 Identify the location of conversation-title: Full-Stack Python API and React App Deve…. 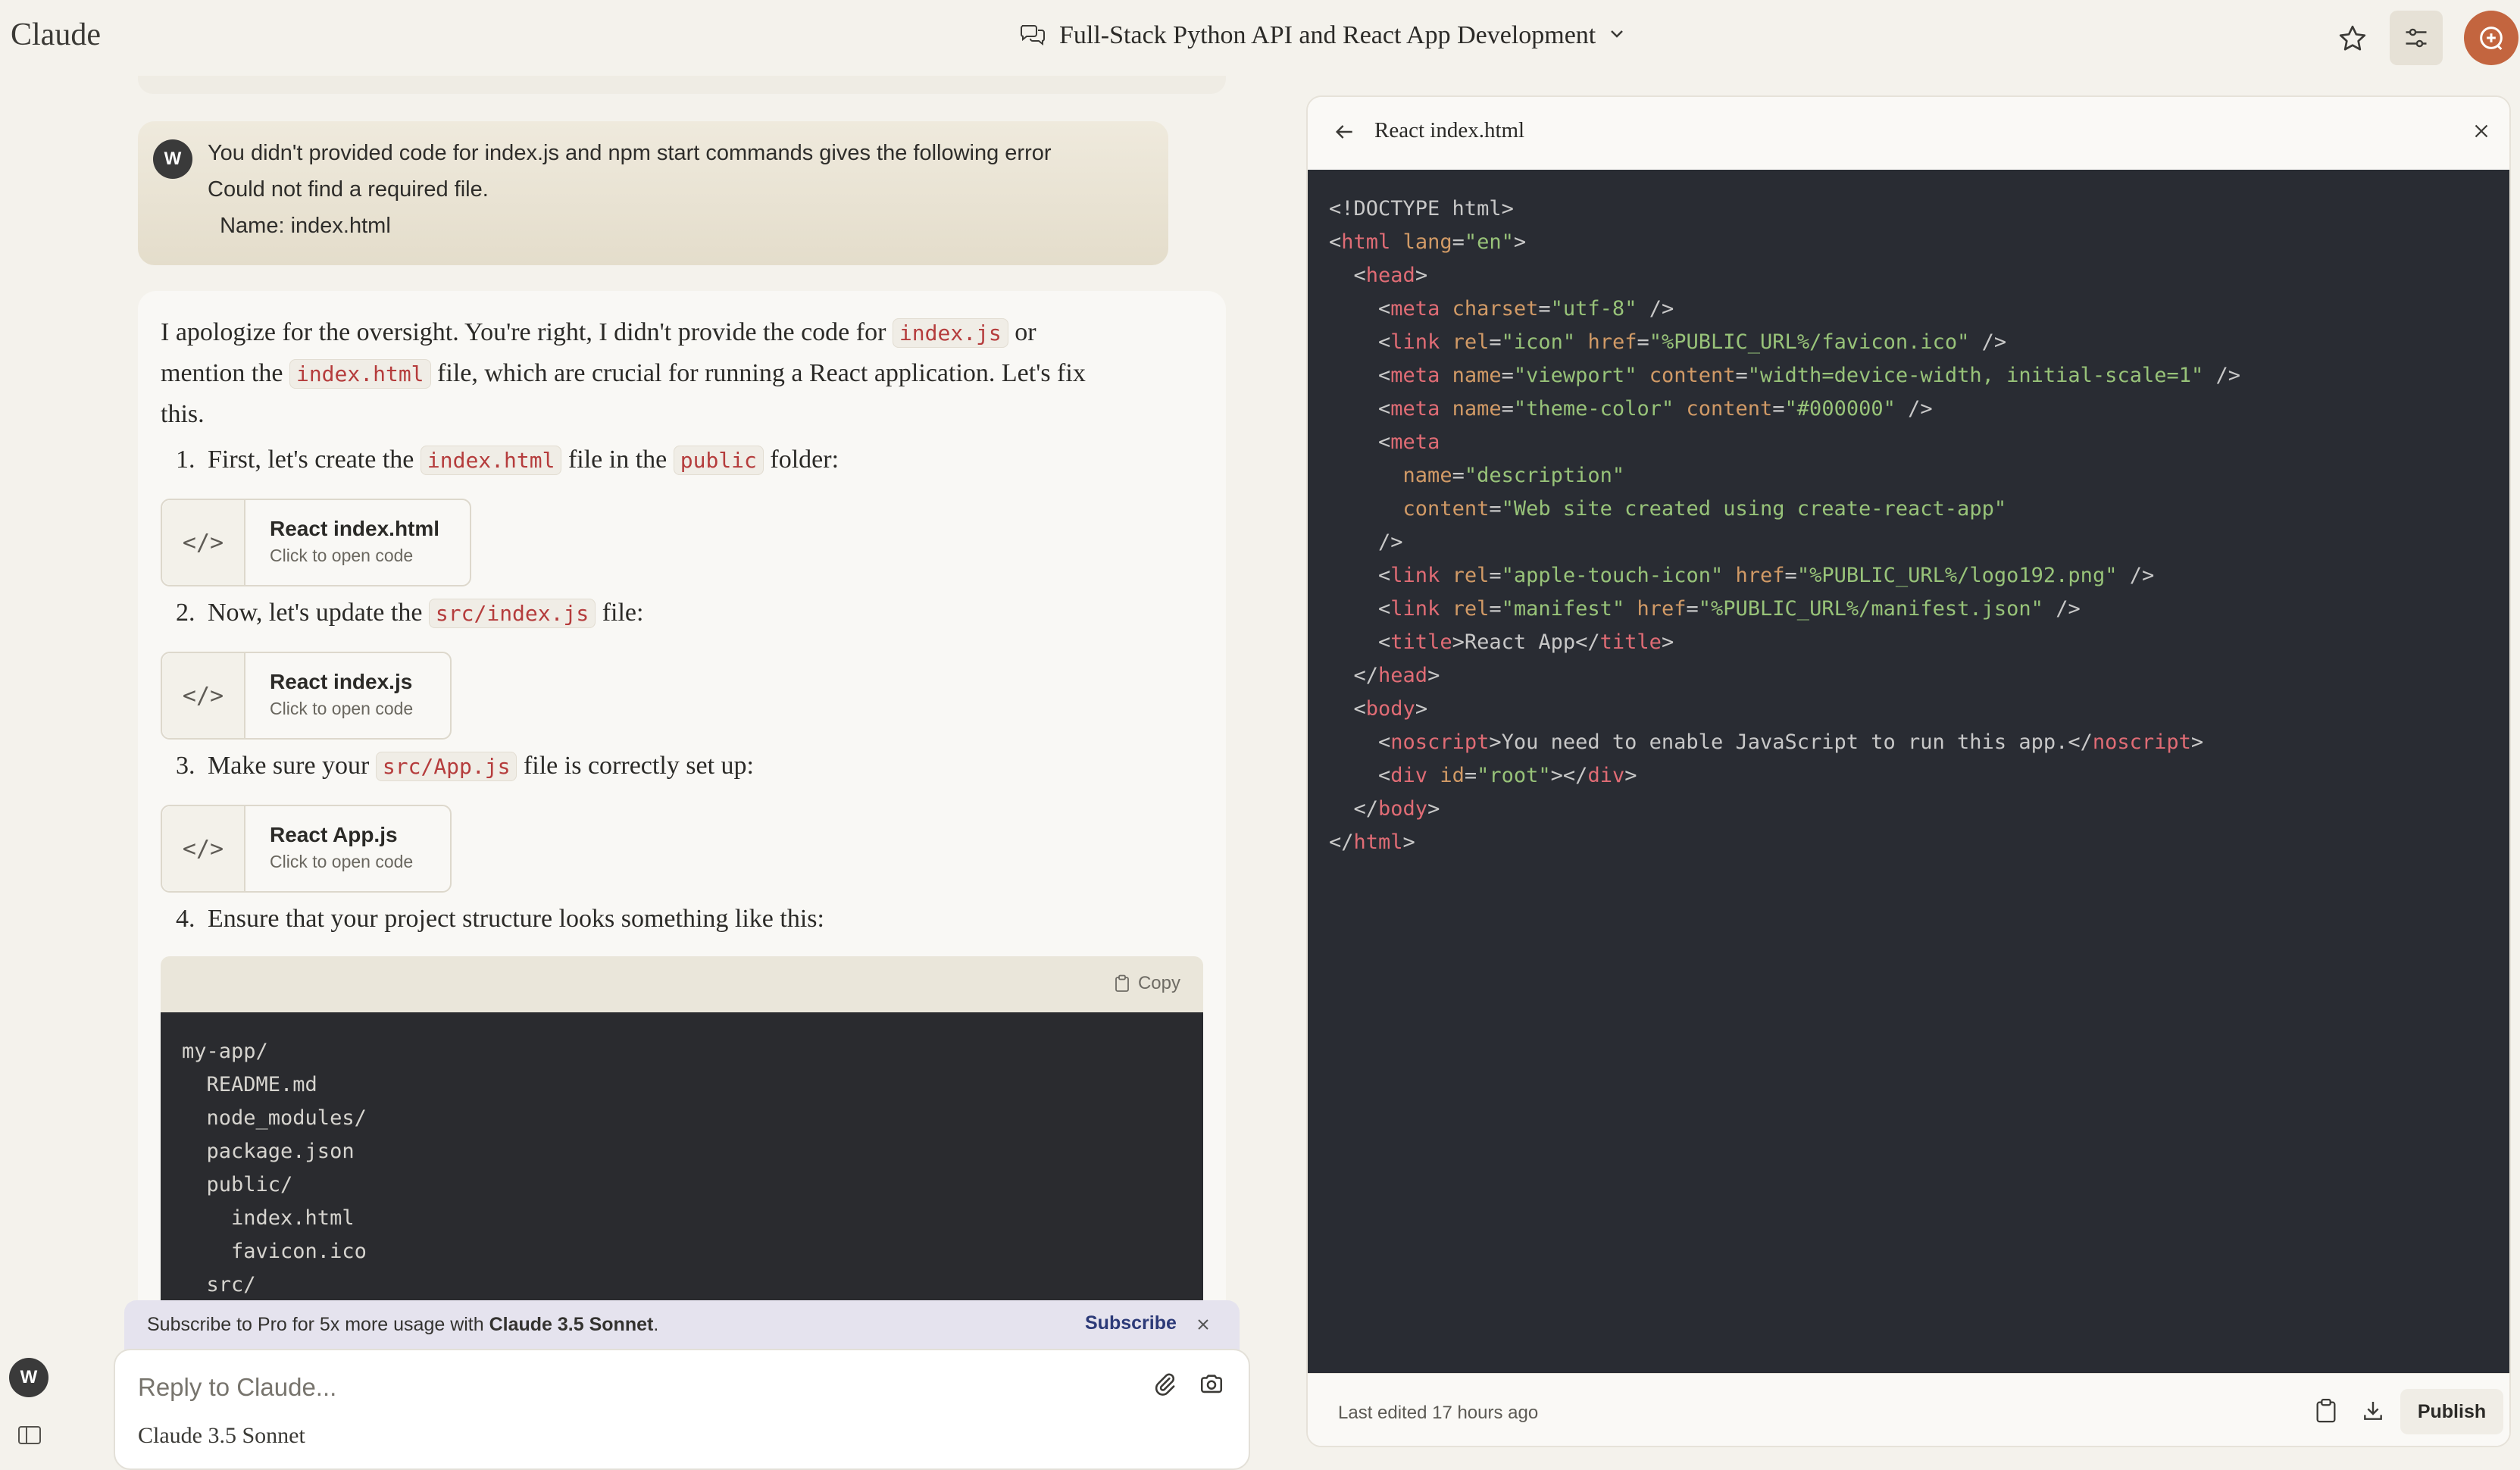
(1327, 35).